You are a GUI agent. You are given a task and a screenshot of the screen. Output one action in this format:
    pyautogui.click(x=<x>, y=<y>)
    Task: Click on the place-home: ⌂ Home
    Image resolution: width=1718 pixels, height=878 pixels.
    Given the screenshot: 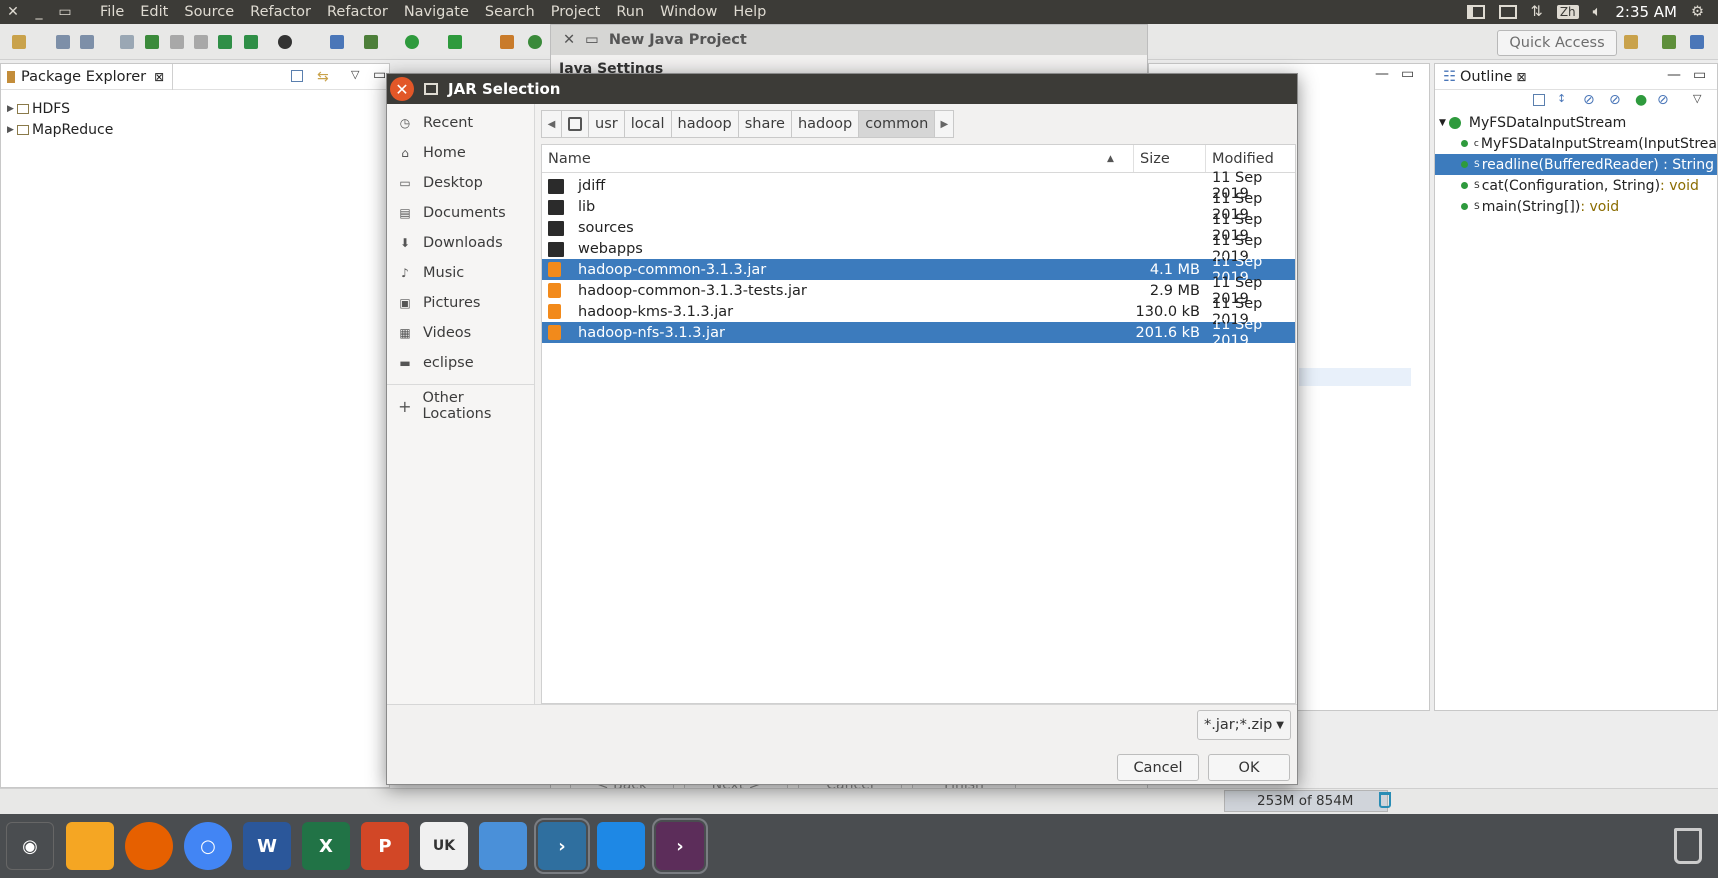 What is the action you would take?
    pyautogui.click(x=460, y=153)
    